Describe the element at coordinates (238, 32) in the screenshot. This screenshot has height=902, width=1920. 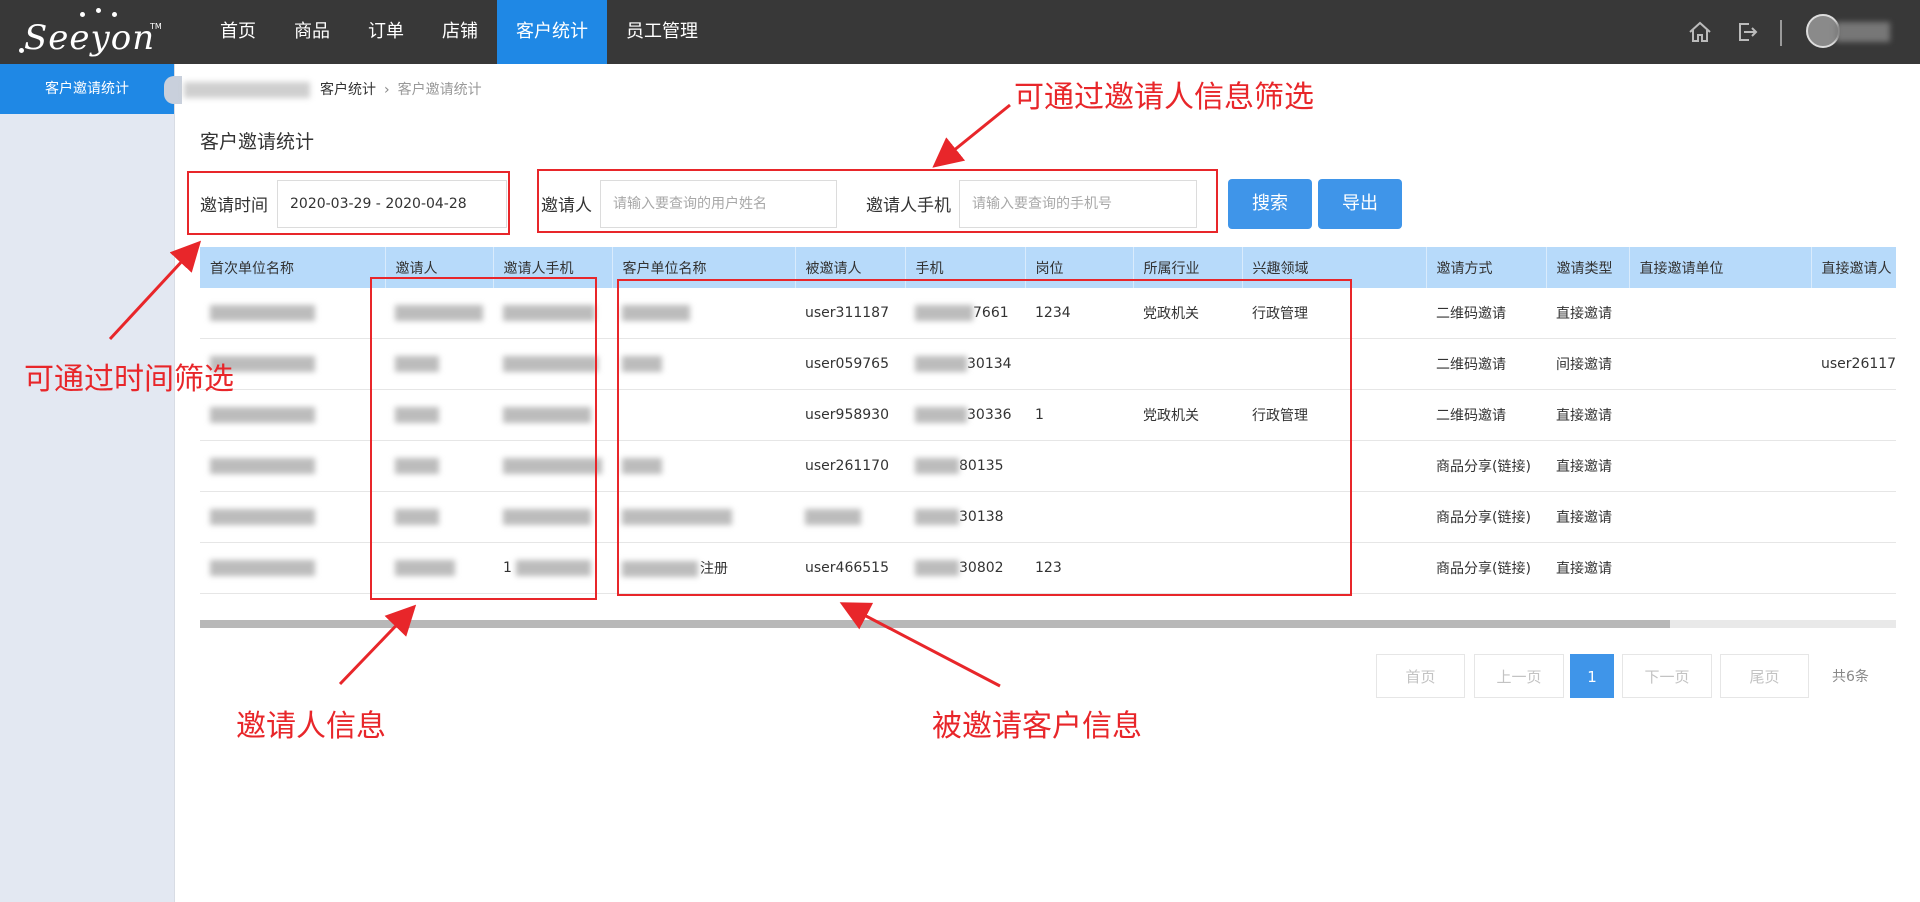
I see `nav-item-home: 首页` at that location.